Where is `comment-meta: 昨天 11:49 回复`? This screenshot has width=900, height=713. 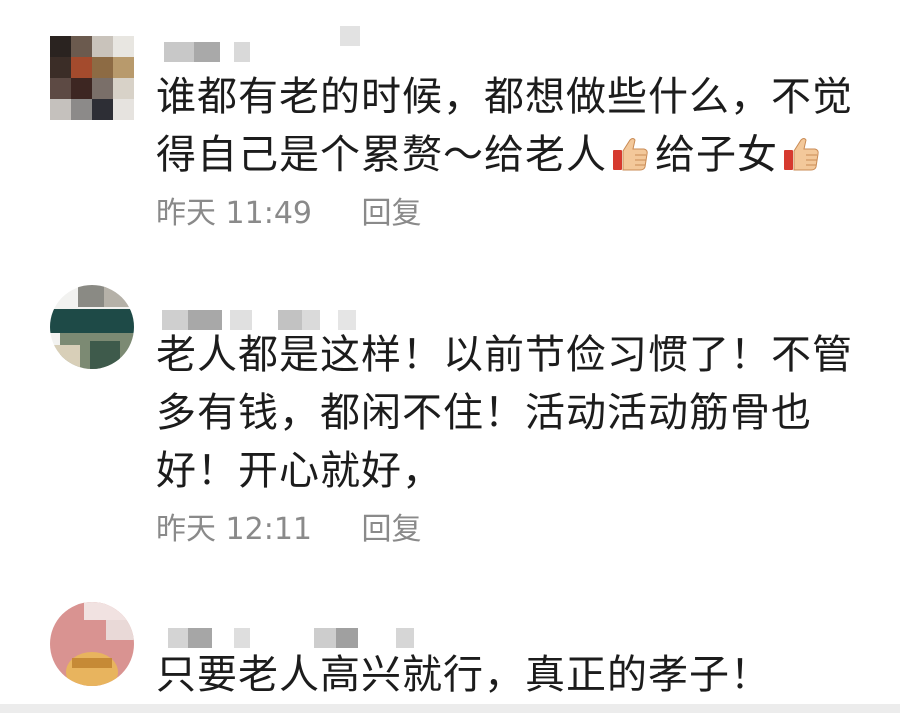 comment-meta: 昨天 11:49 回复 is located at coordinates (289, 210).